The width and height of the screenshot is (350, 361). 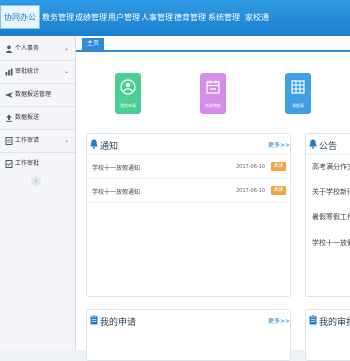 What do you see at coordinates (109, 147) in the screenshot?
I see `notice-title: 通知` at bounding box center [109, 147].